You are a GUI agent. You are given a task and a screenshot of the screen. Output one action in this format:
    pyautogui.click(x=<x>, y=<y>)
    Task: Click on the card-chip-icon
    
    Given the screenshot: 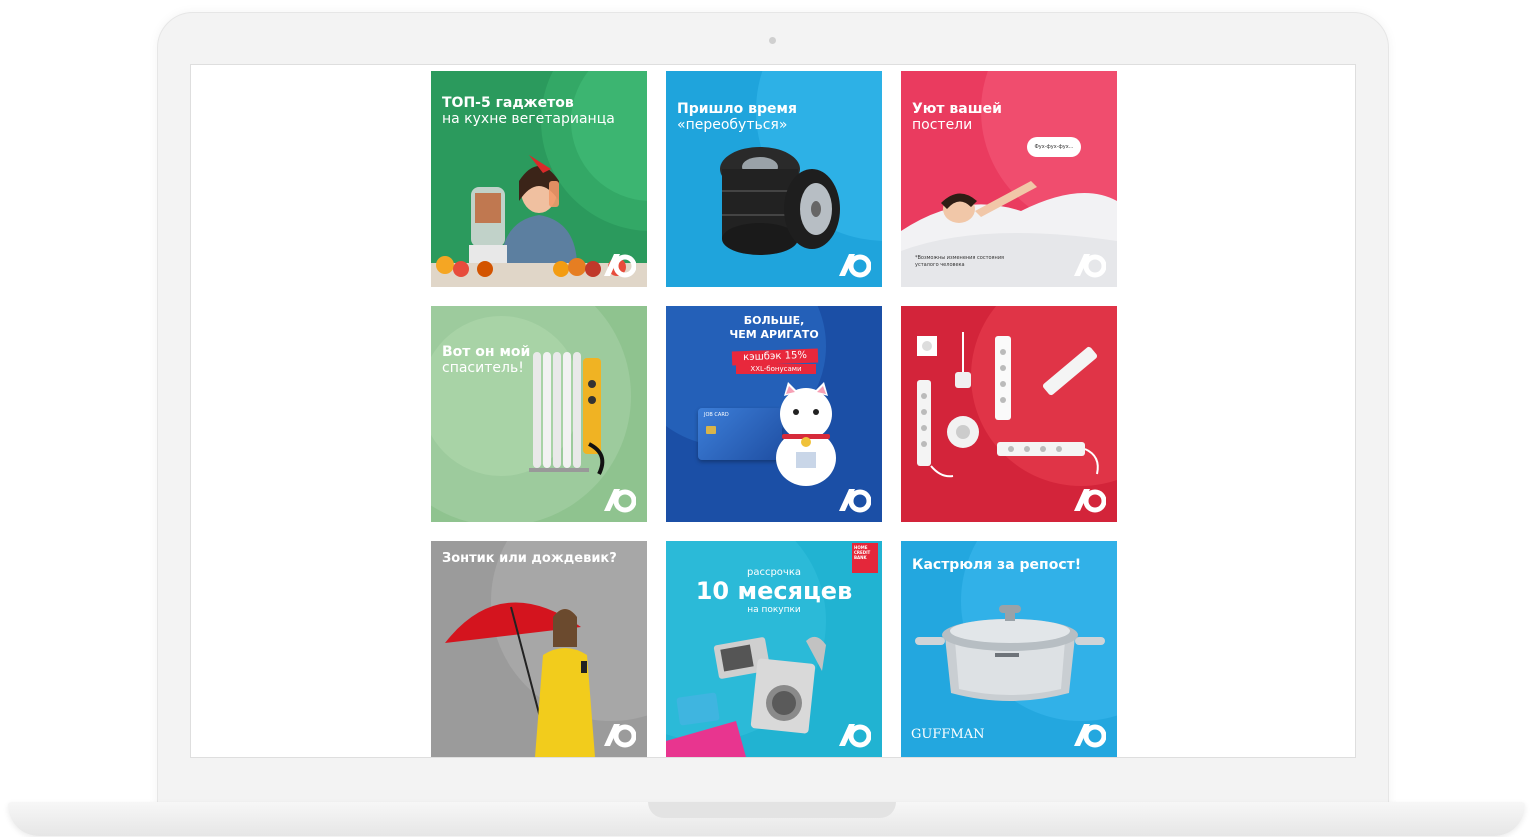 What is the action you would take?
    pyautogui.click(x=711, y=430)
    